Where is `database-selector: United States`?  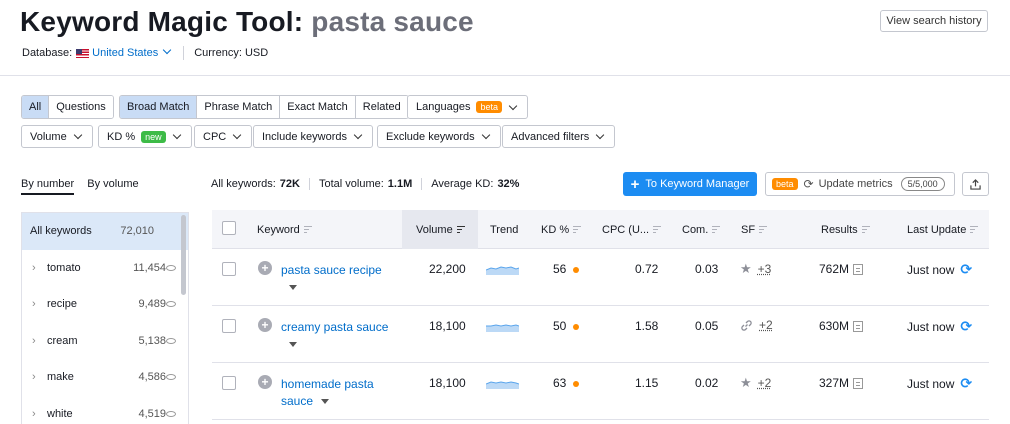
database-selector: United States is located at coordinates (132, 52).